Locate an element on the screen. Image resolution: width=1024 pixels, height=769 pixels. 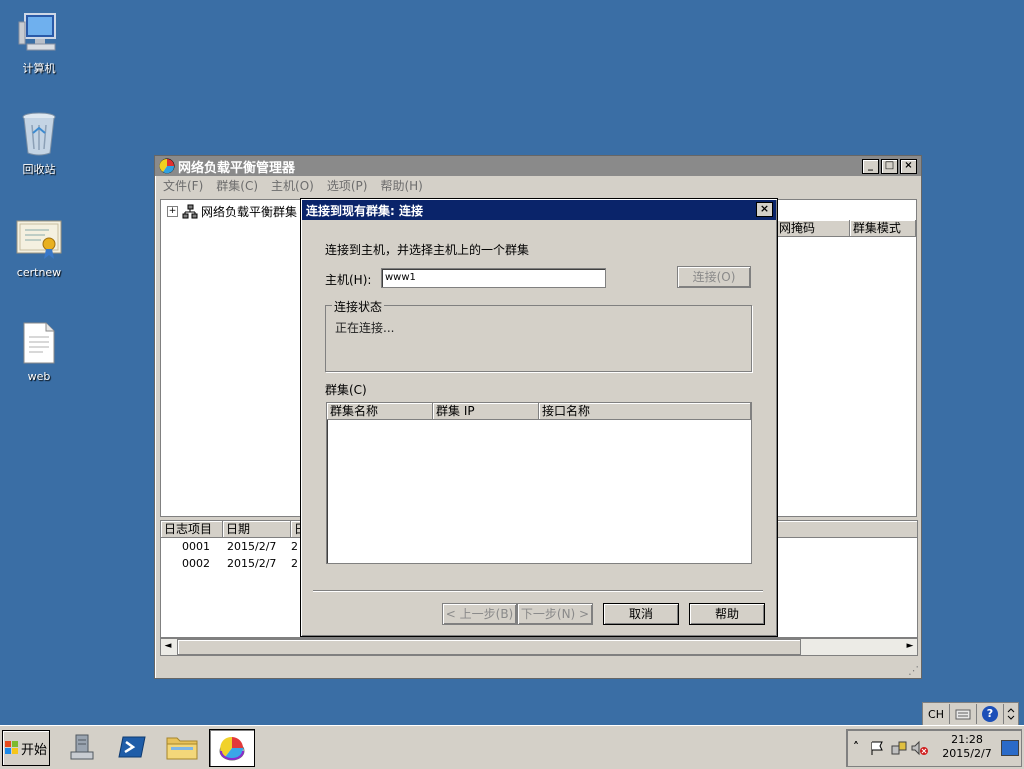
column-header-cluster-name: 群集名称 is located at coordinates (380, 411).